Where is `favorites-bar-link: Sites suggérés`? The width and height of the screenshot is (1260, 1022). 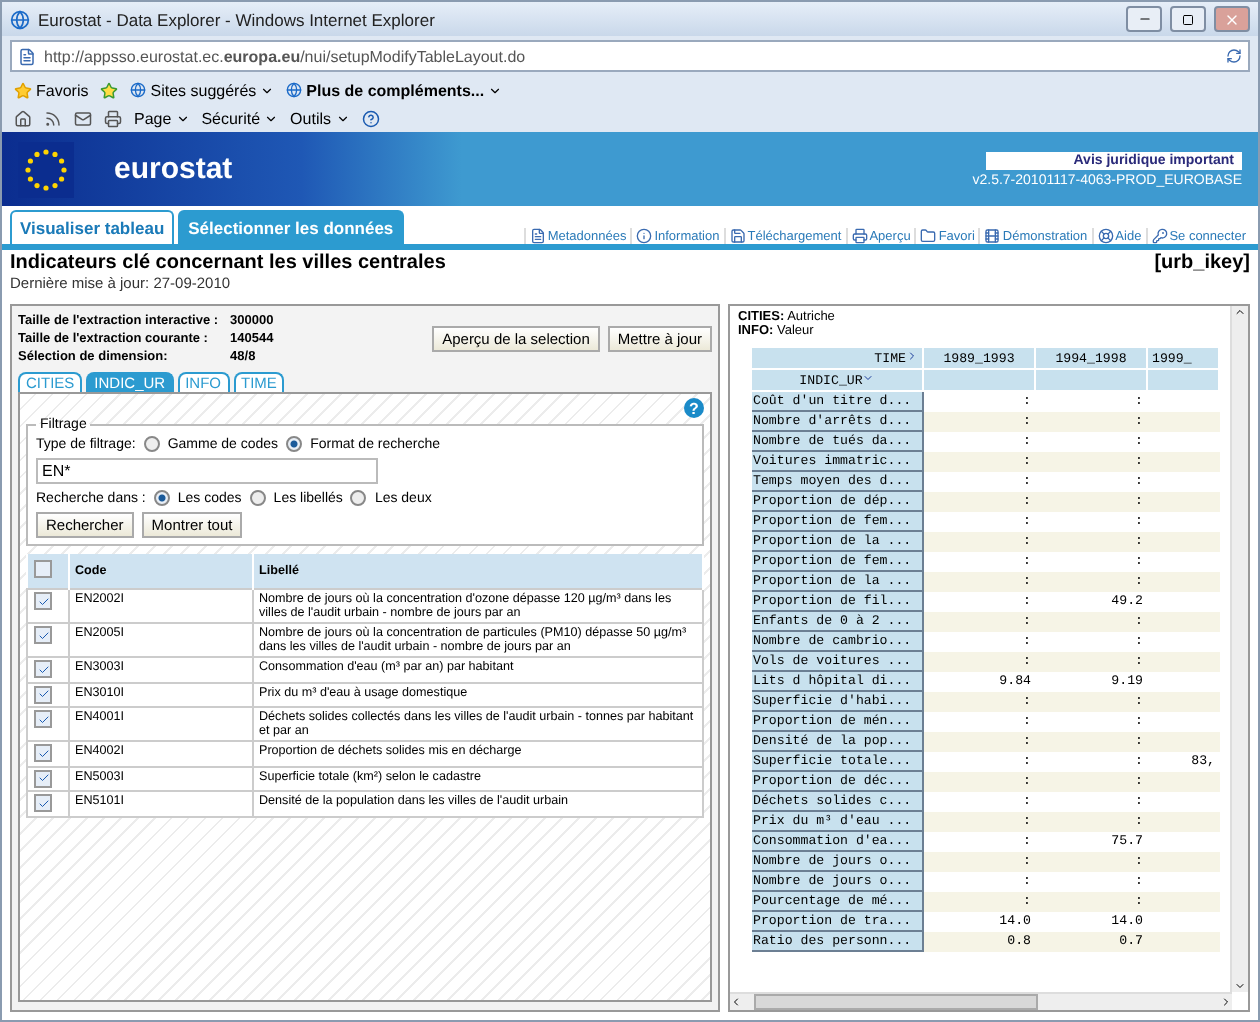 favorites-bar-link: Sites suggérés is located at coordinates (202, 90).